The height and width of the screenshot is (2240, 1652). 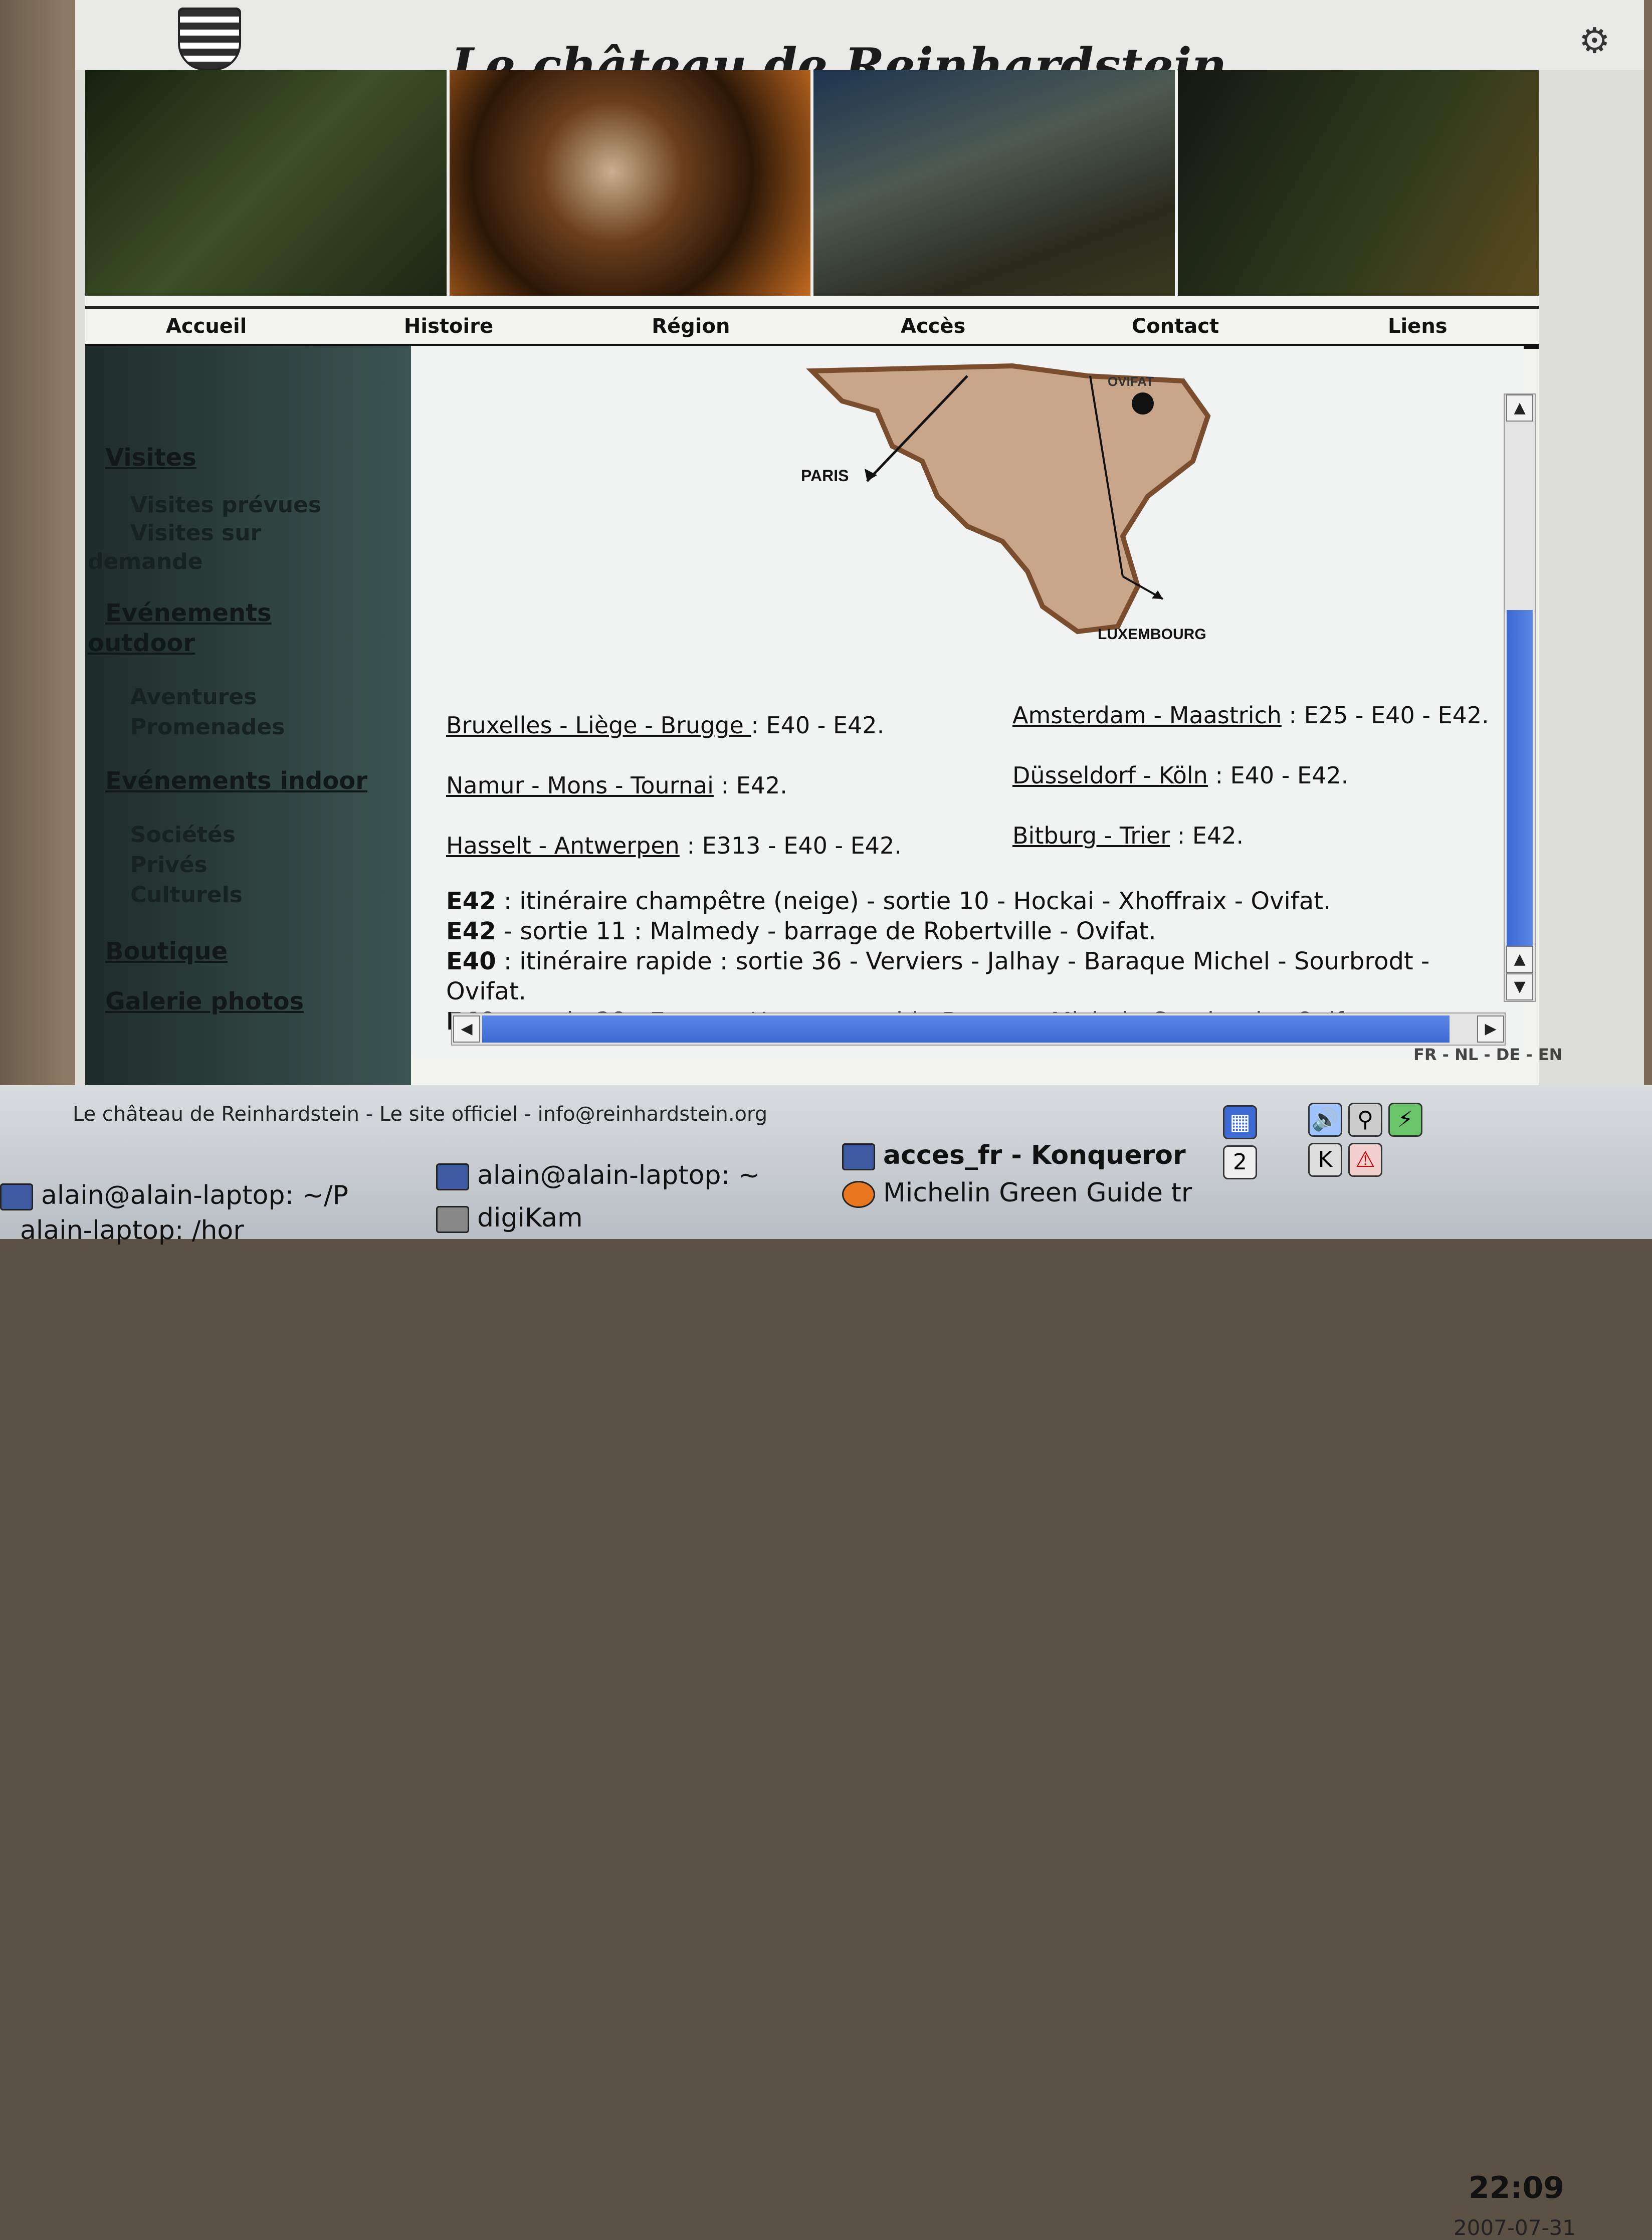 I want to click on ovifat-marker, so click(x=1143, y=403).